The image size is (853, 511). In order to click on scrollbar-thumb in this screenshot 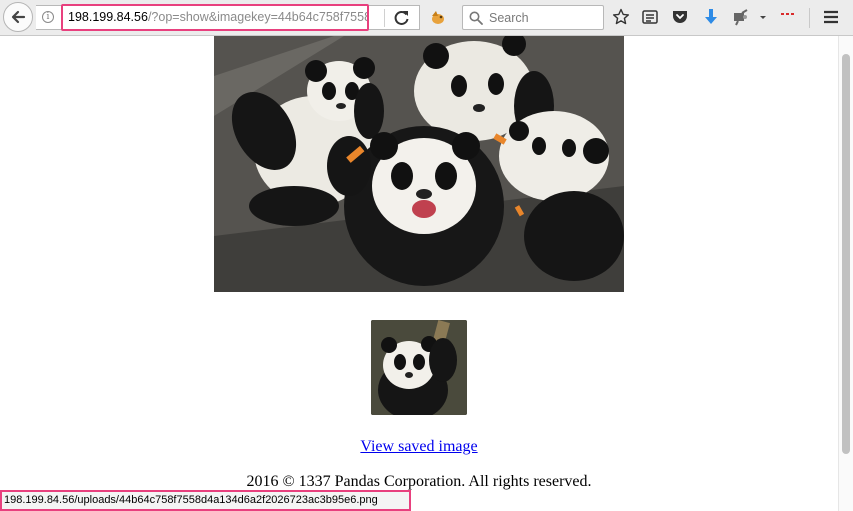, I will do `click(846, 254)`.